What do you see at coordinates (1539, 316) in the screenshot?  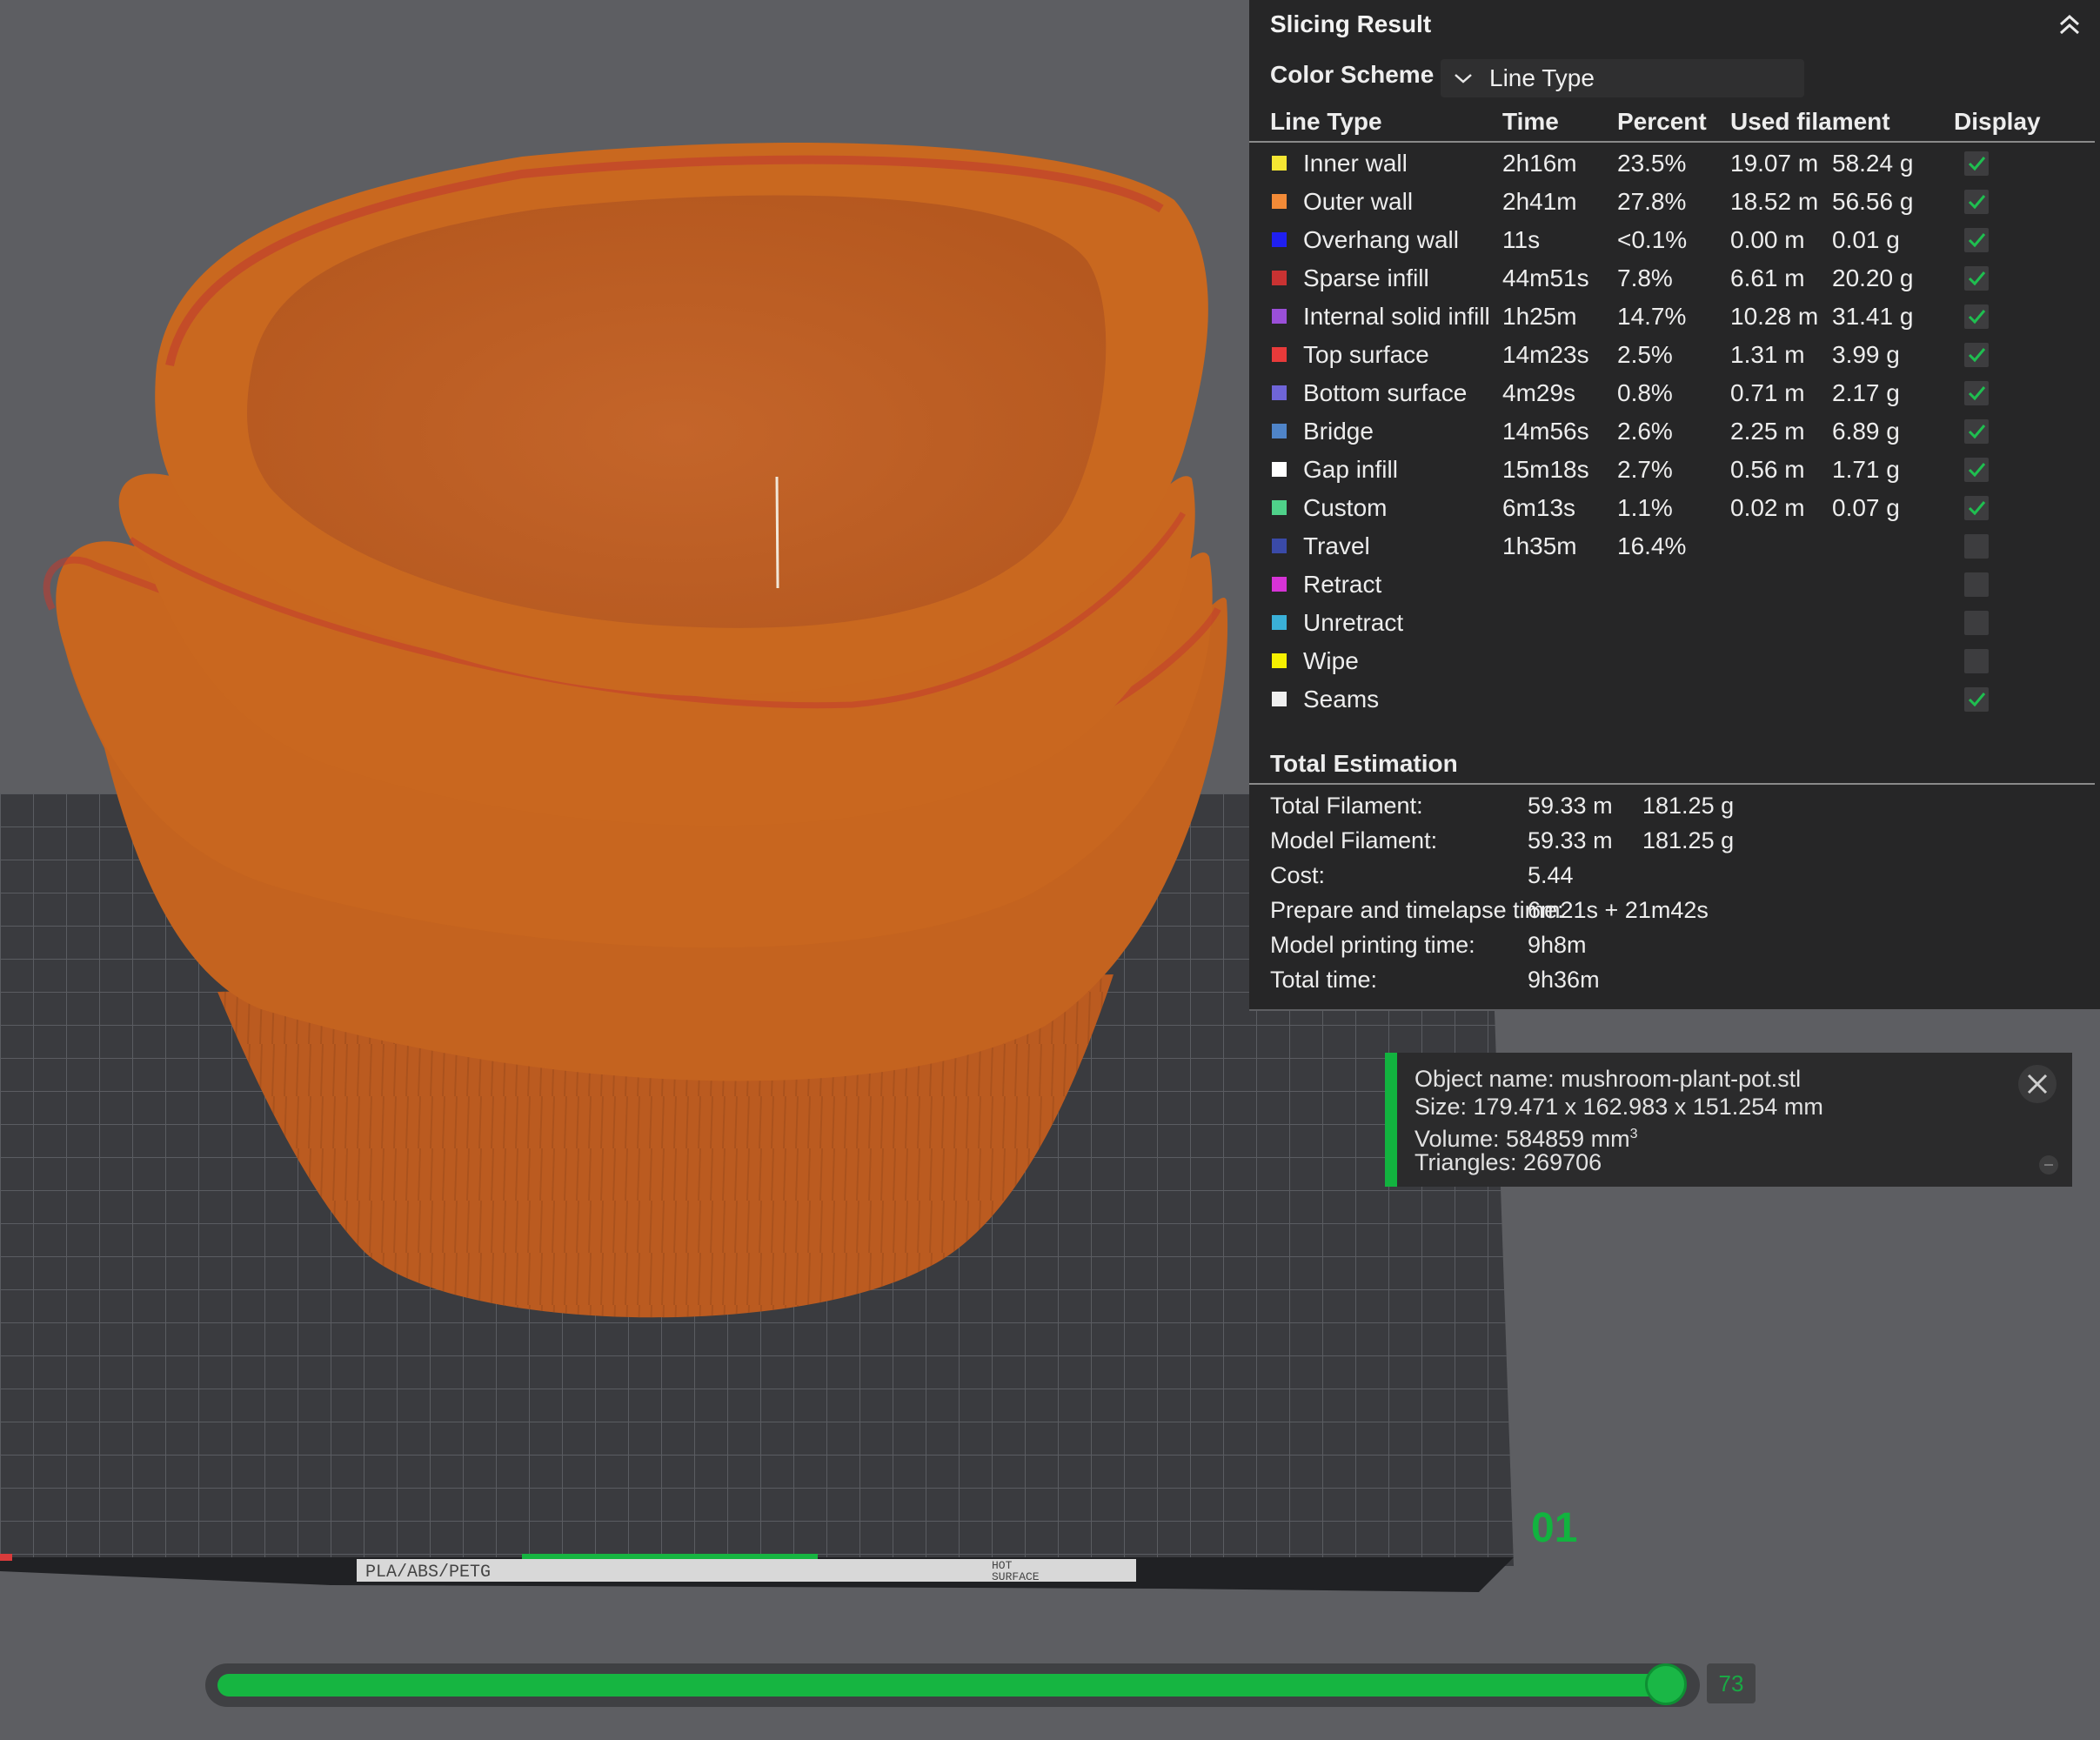 I see `line-type-time: 1h25m` at bounding box center [1539, 316].